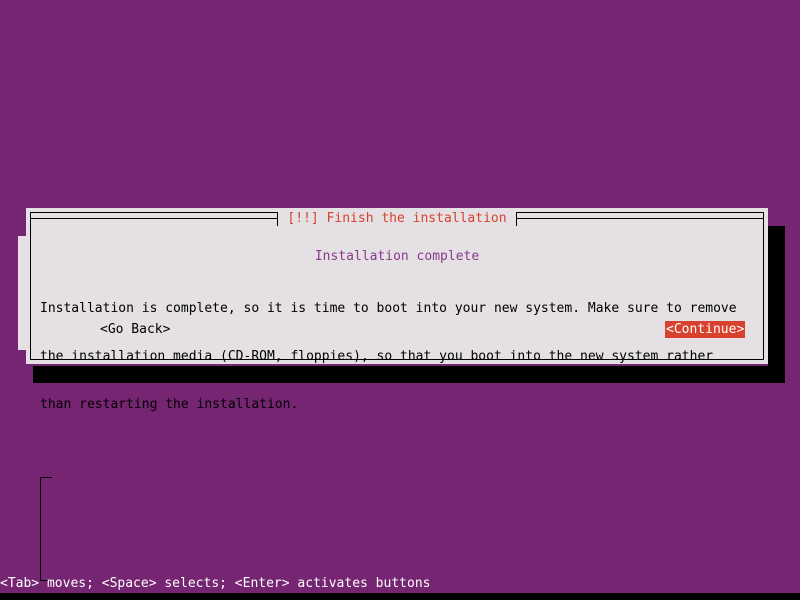  What do you see at coordinates (397, 256) in the screenshot?
I see `dialog-heading: Installation complete` at bounding box center [397, 256].